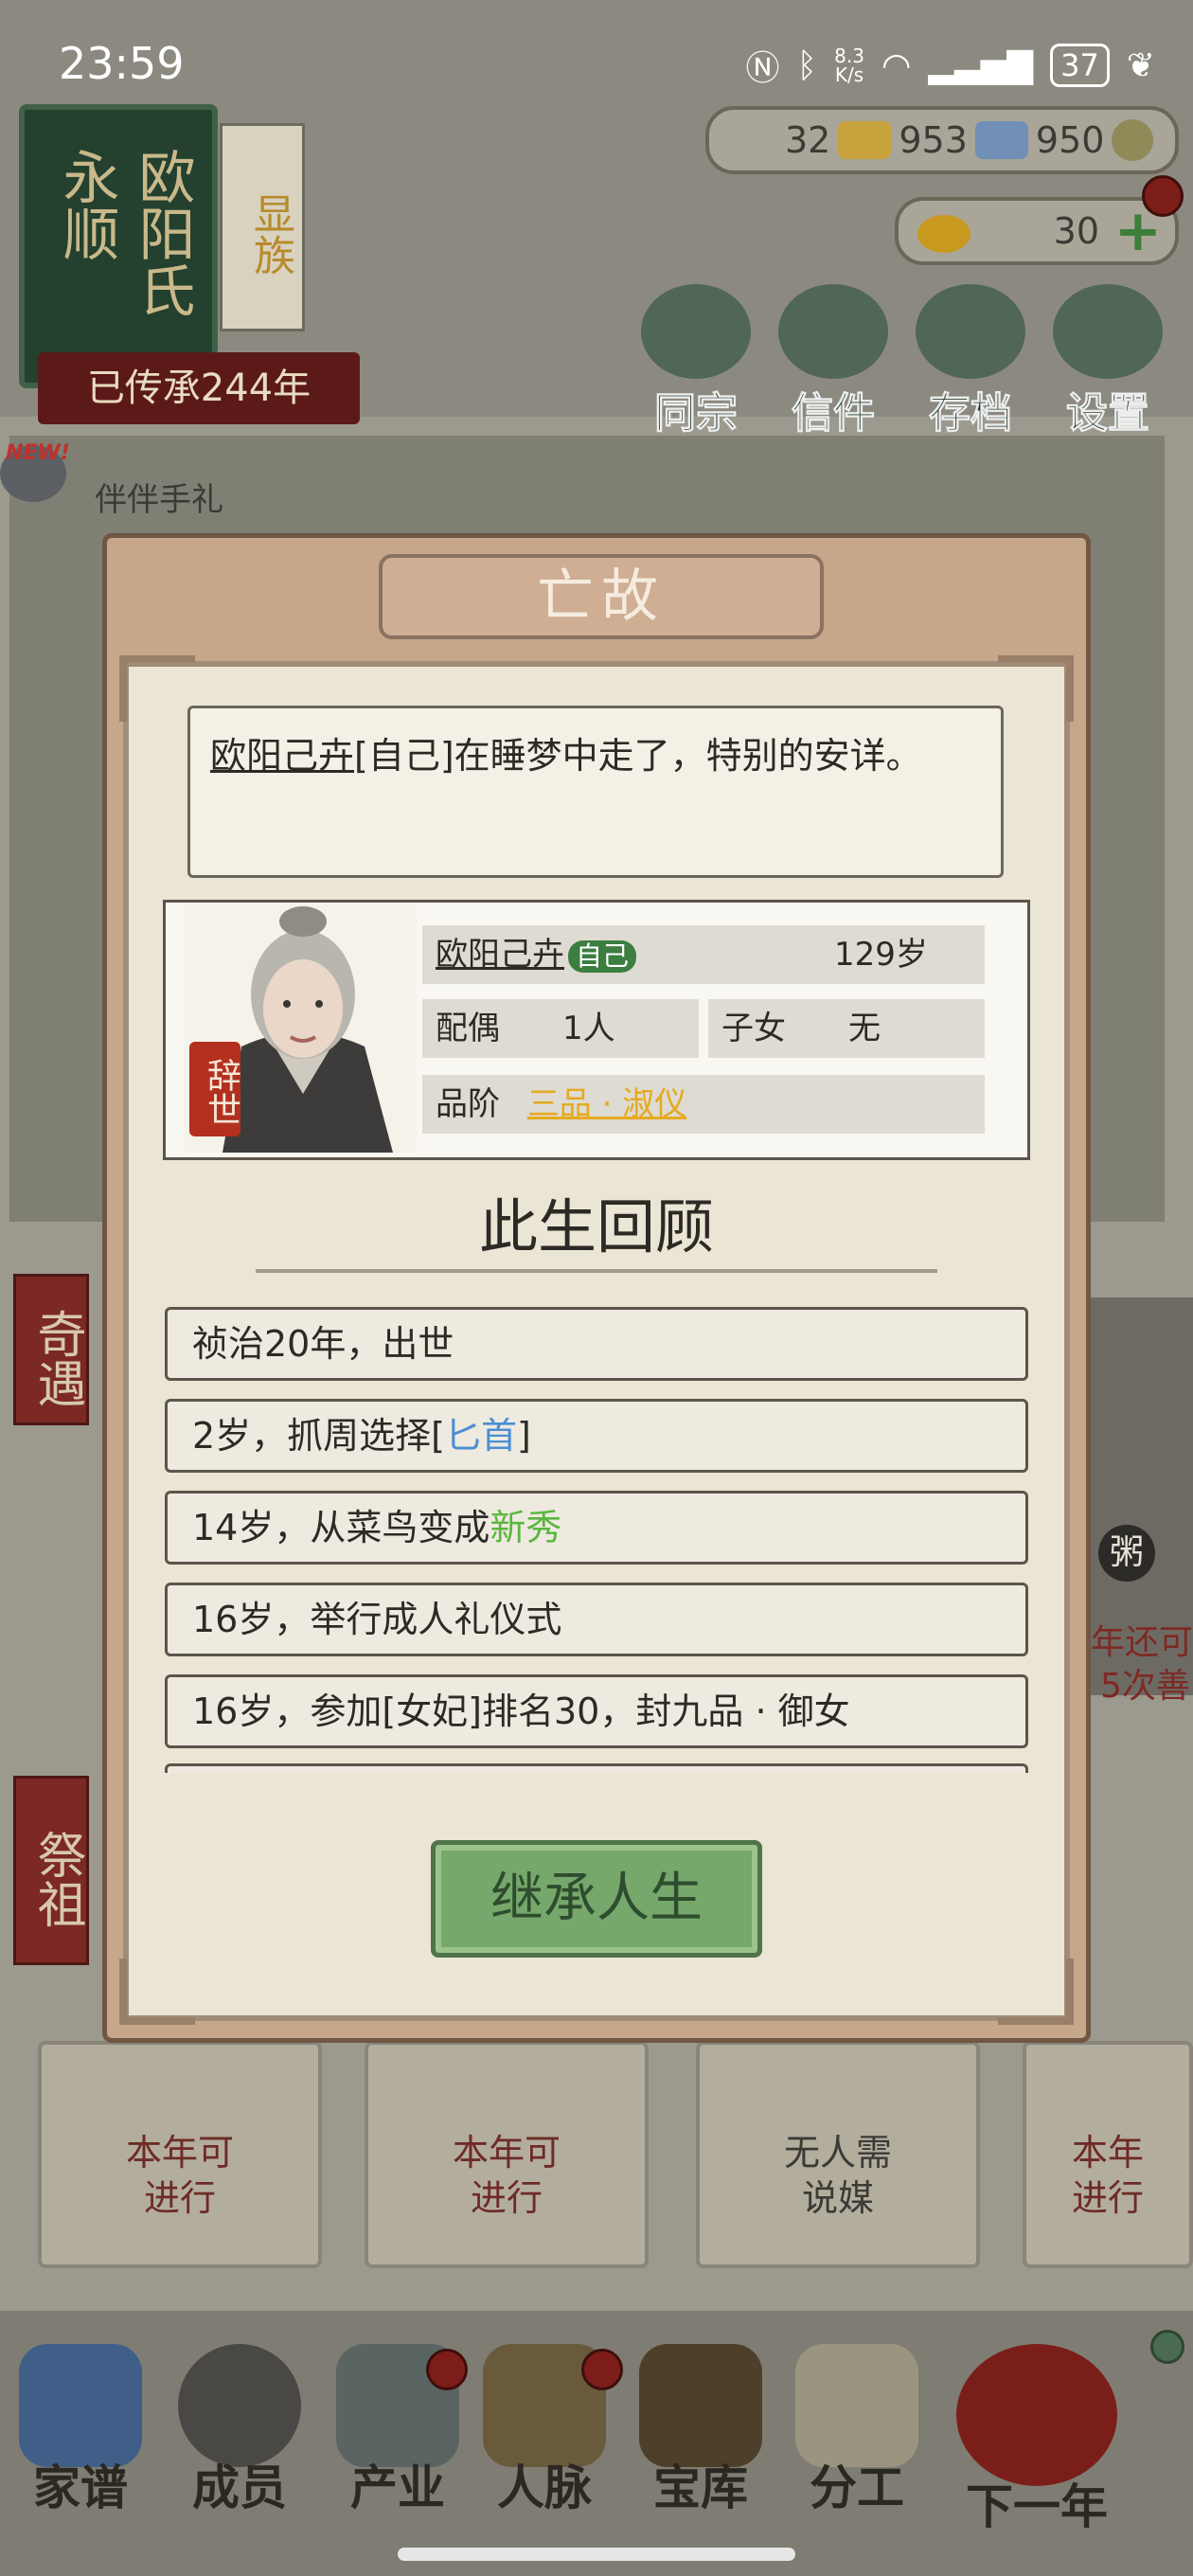  Describe the element at coordinates (1036, 2415) in the screenshot. I see `lantern-icon` at that location.